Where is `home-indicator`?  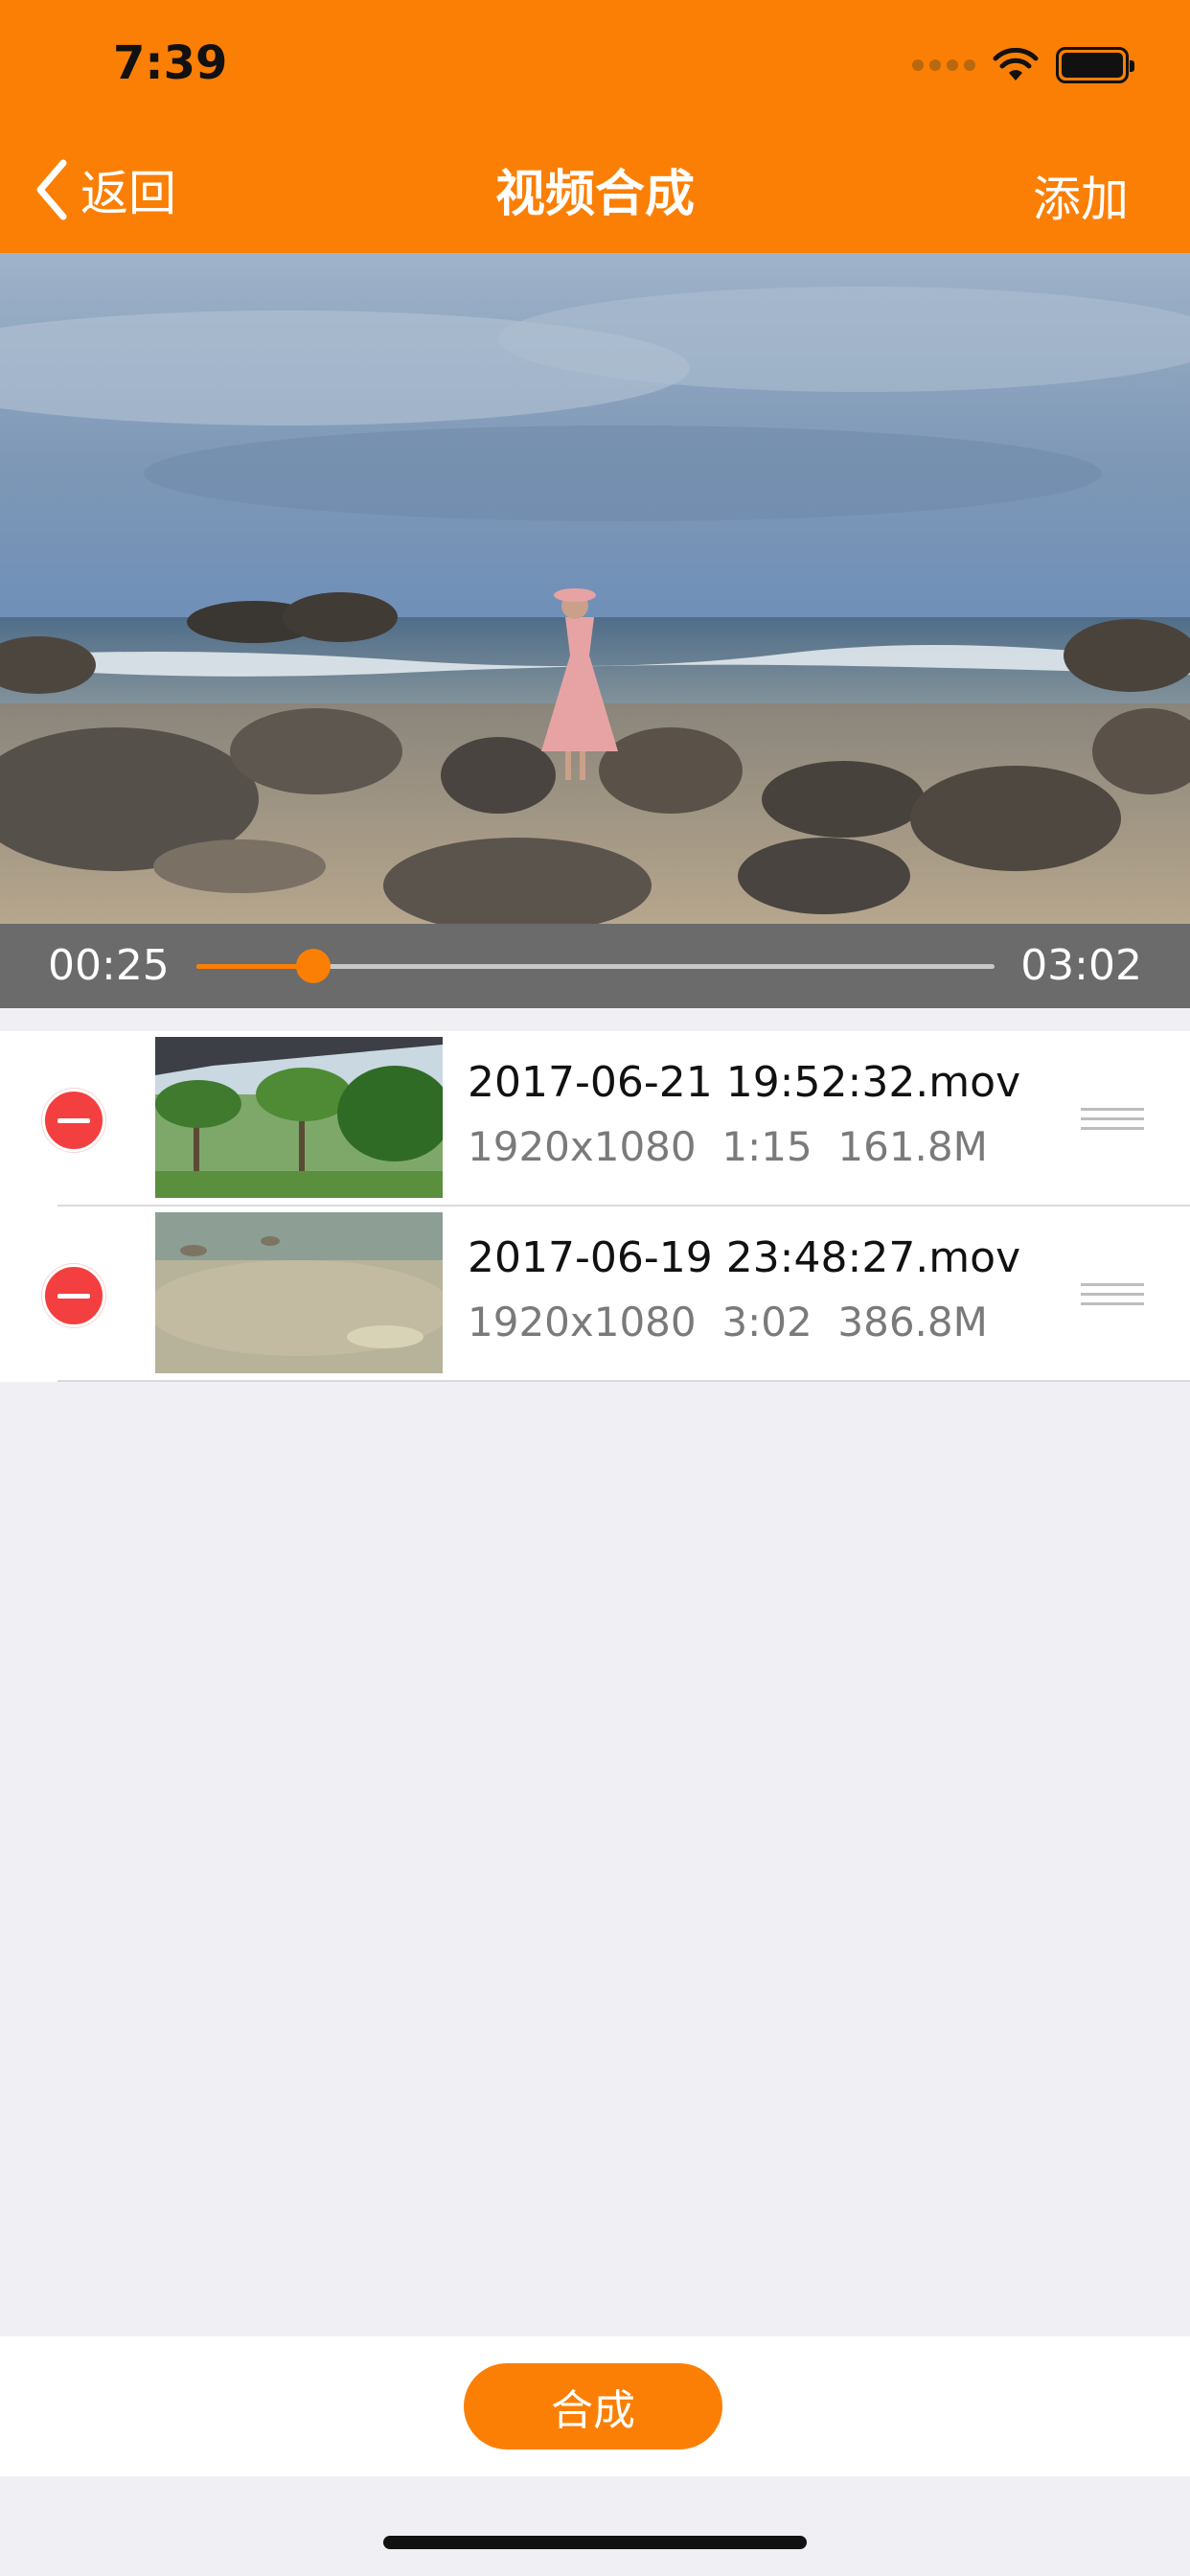 home-indicator is located at coordinates (595, 2542).